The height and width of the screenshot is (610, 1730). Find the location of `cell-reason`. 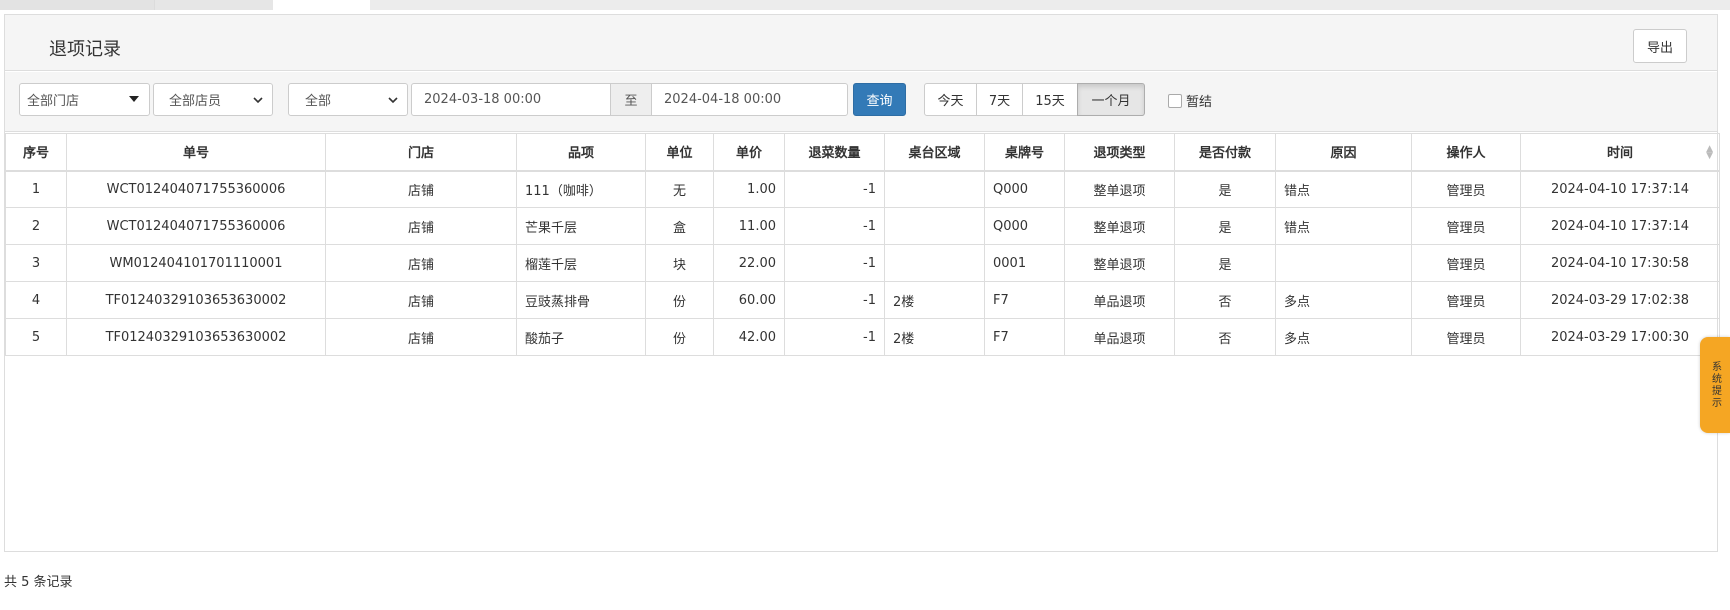

cell-reason is located at coordinates (1343, 263).